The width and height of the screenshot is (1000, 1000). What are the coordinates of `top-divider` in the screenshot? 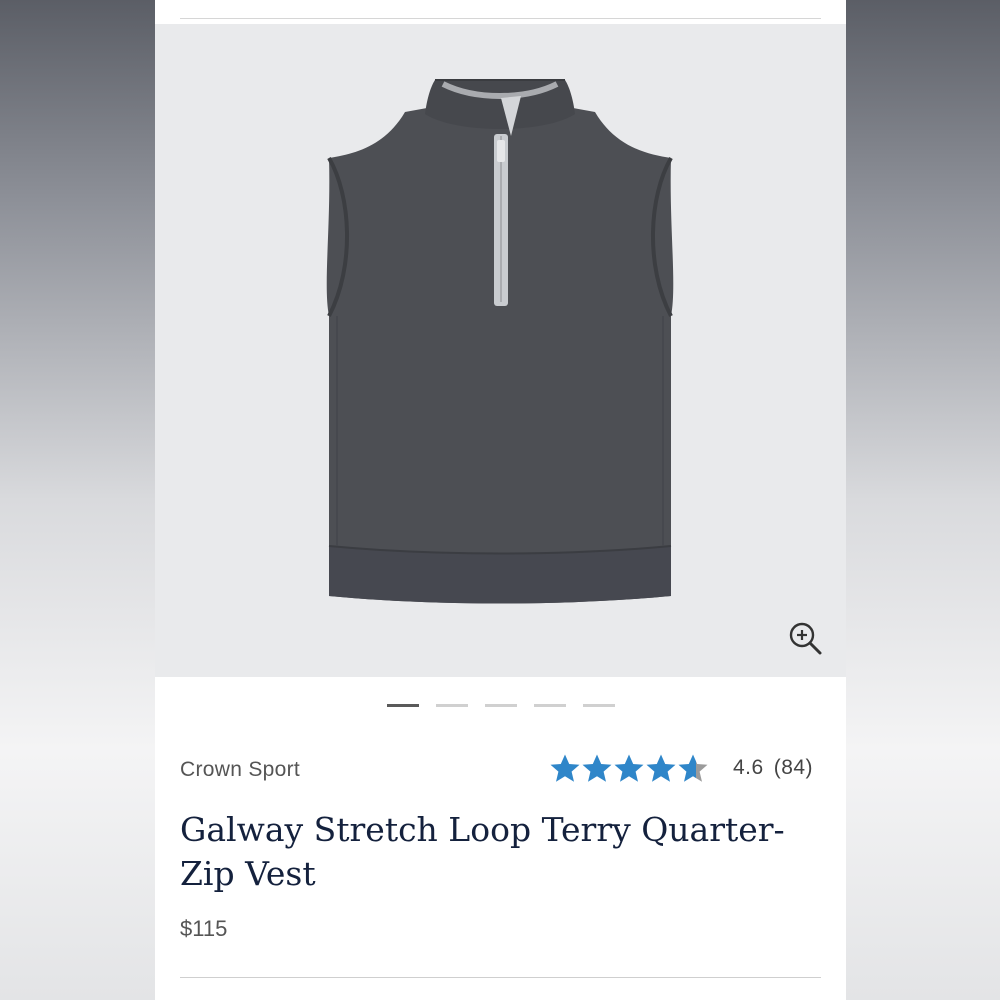 It's located at (500, 18).